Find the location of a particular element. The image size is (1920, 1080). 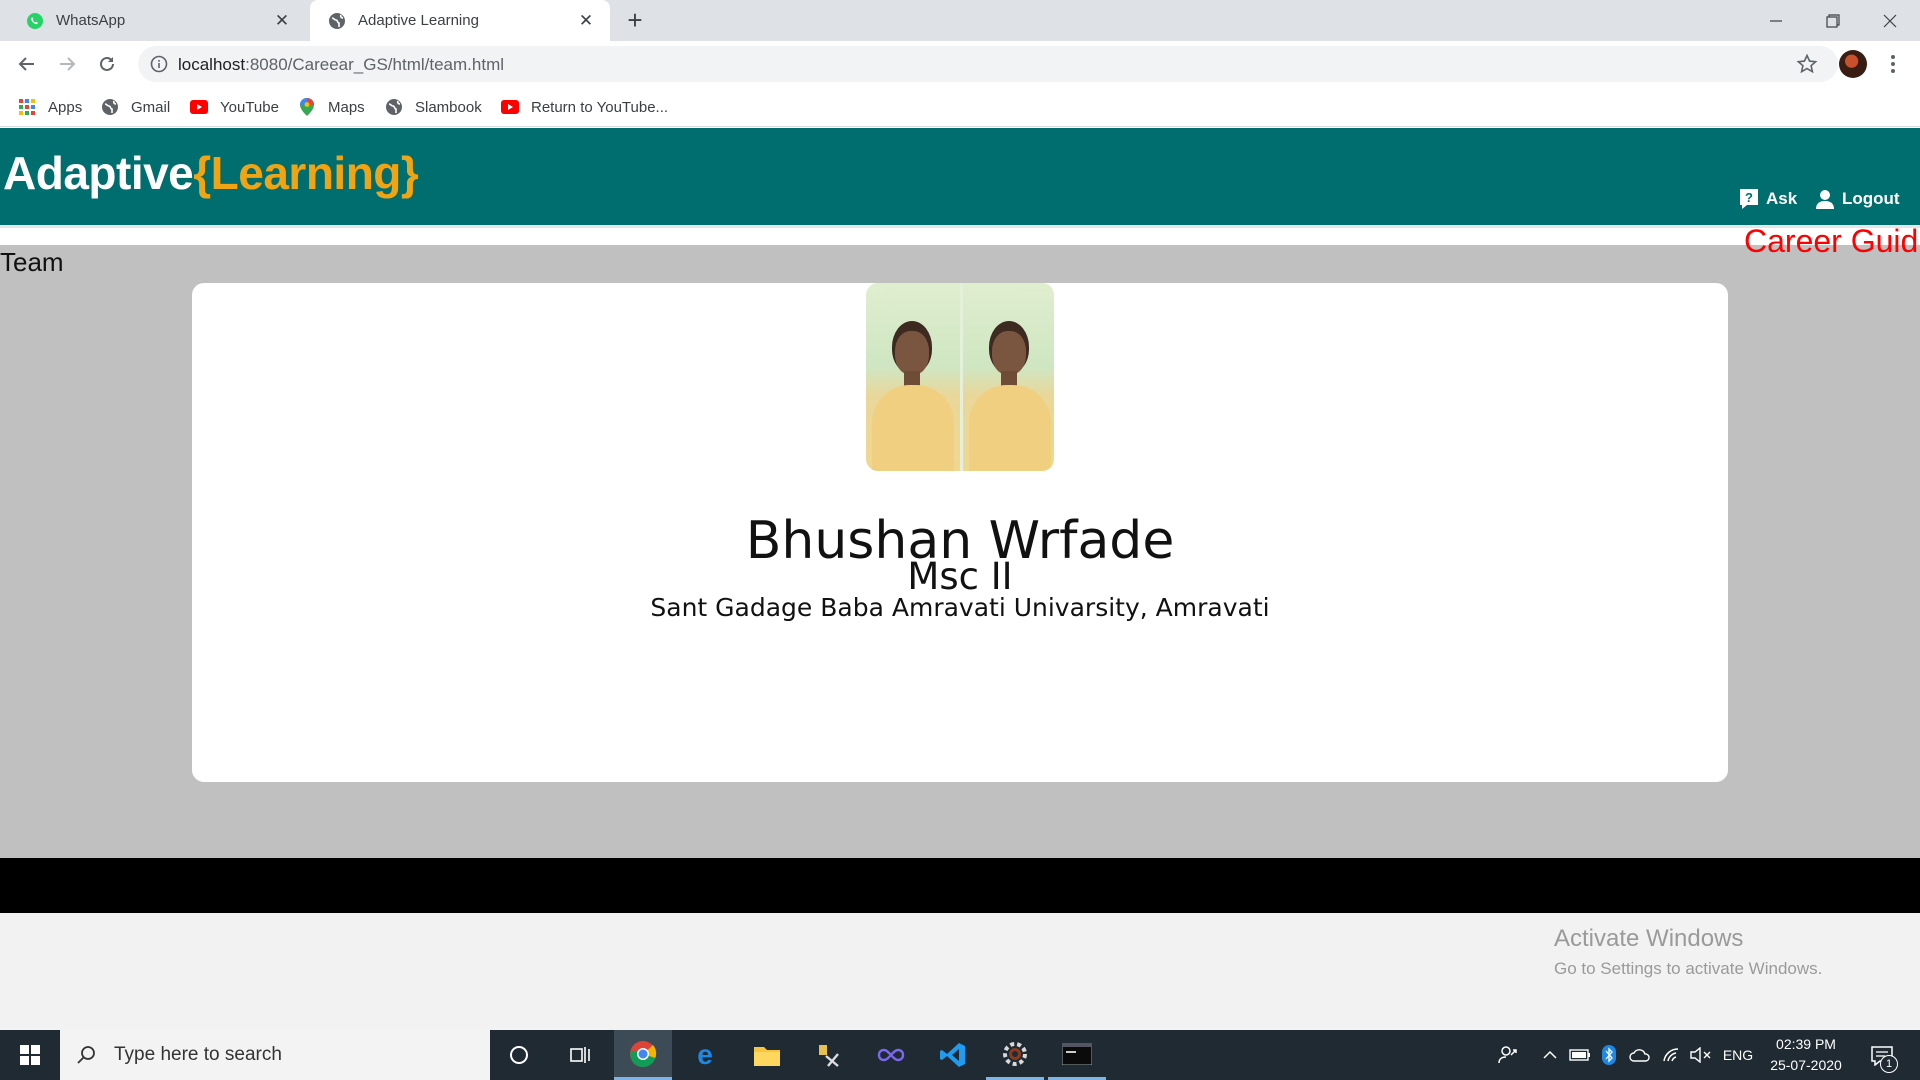

clock-date: 25-07-2020 is located at coordinates (1806, 1065).